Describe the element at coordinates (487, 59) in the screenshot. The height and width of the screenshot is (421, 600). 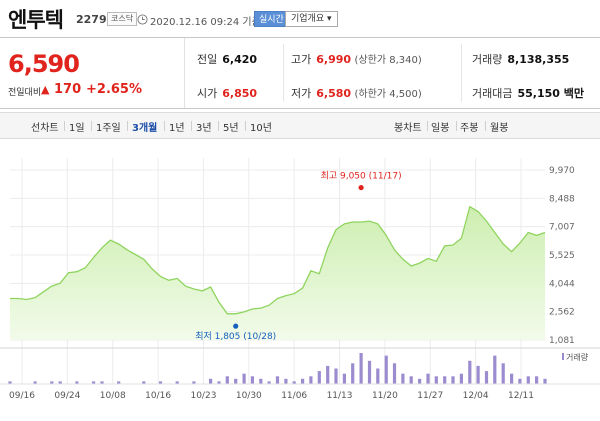
I see `stat-label: 거래량` at that location.